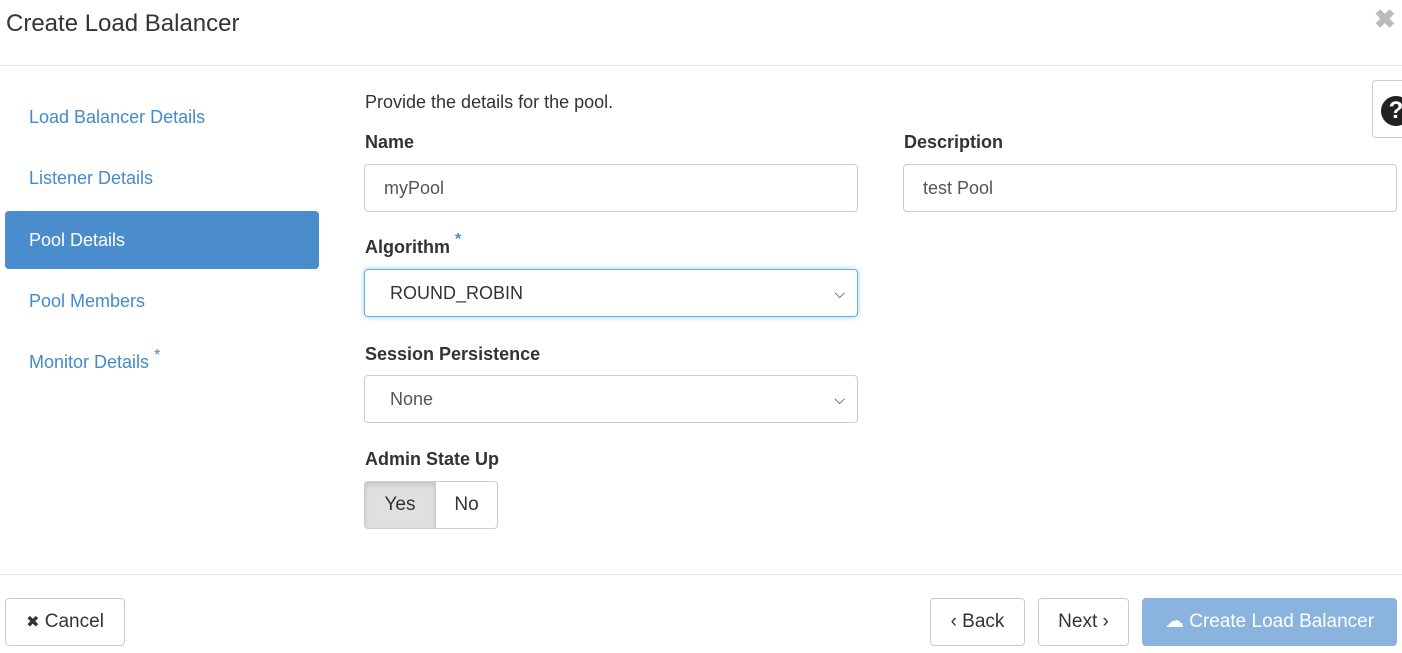  What do you see at coordinates (162, 362) in the screenshot?
I see `sidebar-item-monitor-details: Monitor Details *` at bounding box center [162, 362].